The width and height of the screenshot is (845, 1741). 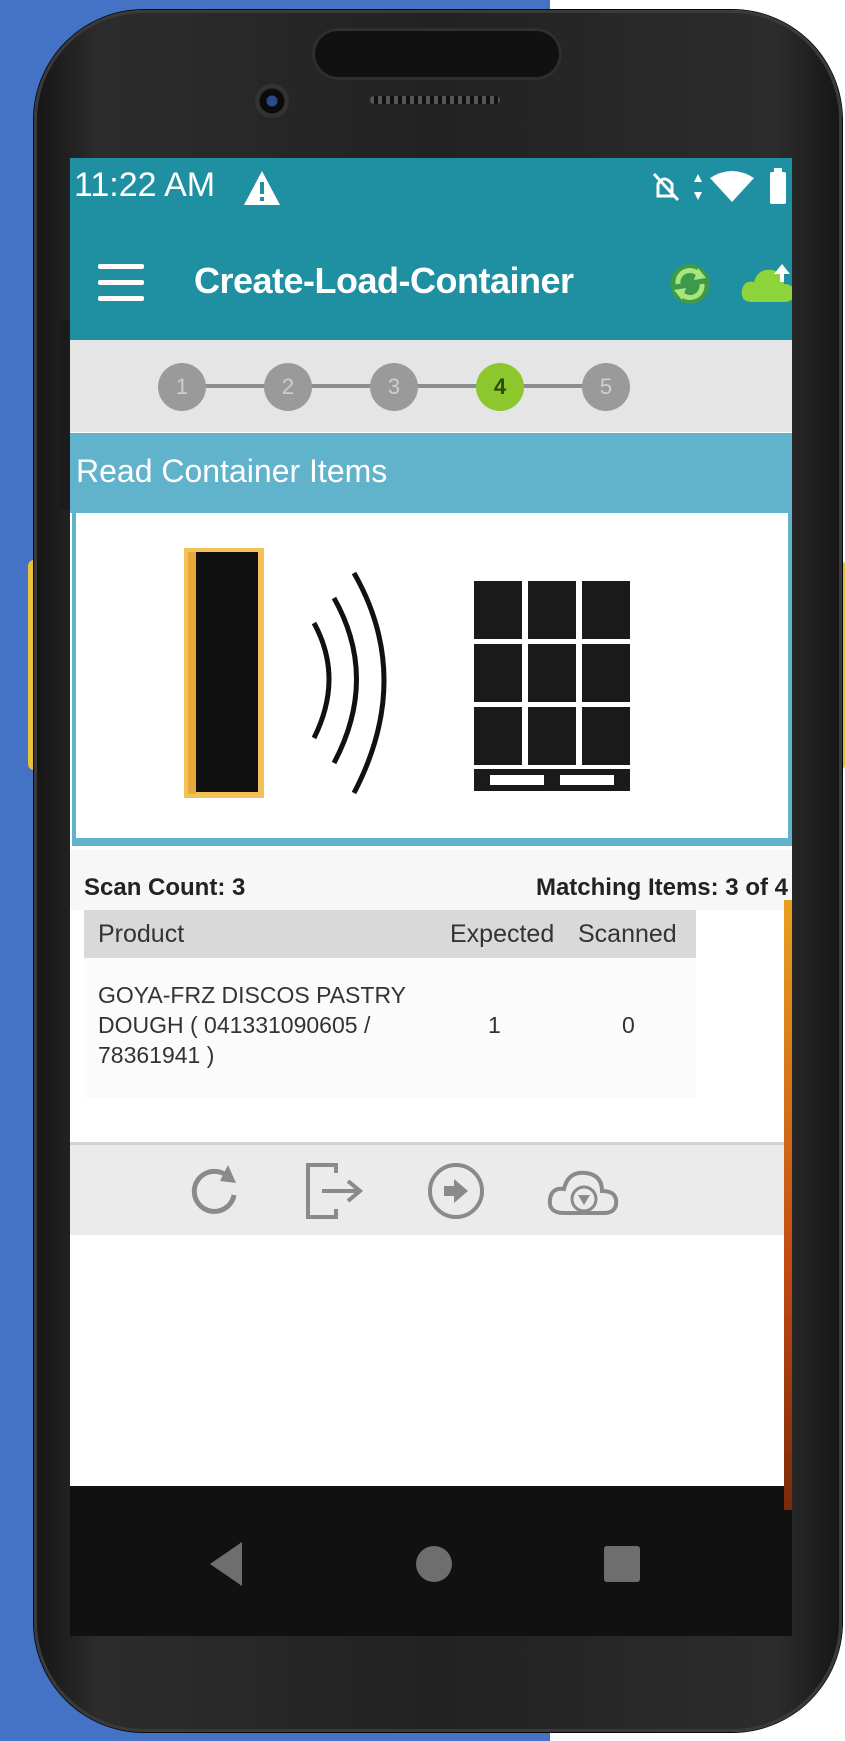 I want to click on cell-expected: 1, so click(x=494, y=1025).